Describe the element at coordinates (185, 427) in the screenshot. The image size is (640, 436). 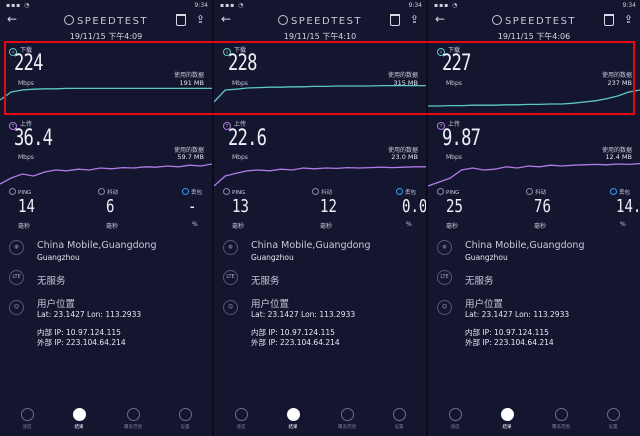
I see `nav-settings-label: 设置` at that location.